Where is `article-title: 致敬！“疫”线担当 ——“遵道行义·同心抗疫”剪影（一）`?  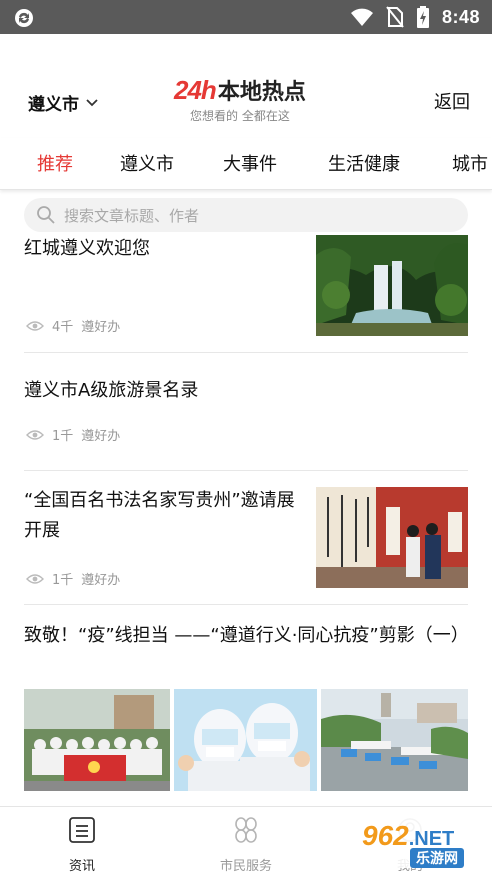
article-title: 致敬！“疫”线担当 ——“遵道行义·同心抗疫”剪影（一） is located at coordinates (246, 635).